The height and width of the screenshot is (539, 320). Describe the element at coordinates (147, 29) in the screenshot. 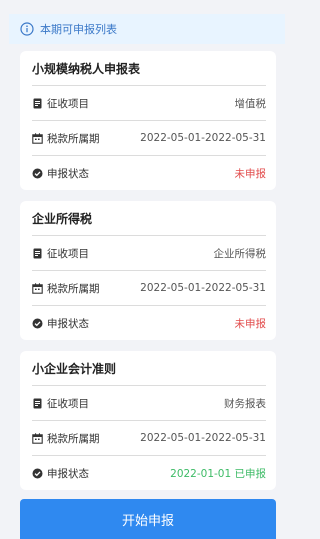

I see `info-banner: 本期可申报列表` at that location.